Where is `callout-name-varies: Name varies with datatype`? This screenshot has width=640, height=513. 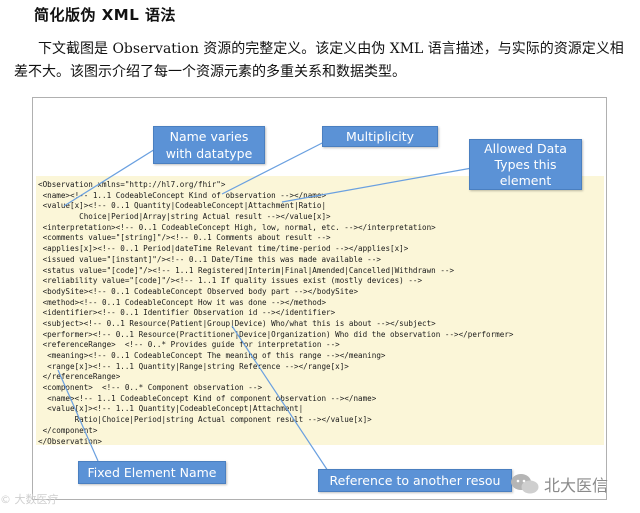 callout-name-varies: Name varies with datatype is located at coordinates (209, 145).